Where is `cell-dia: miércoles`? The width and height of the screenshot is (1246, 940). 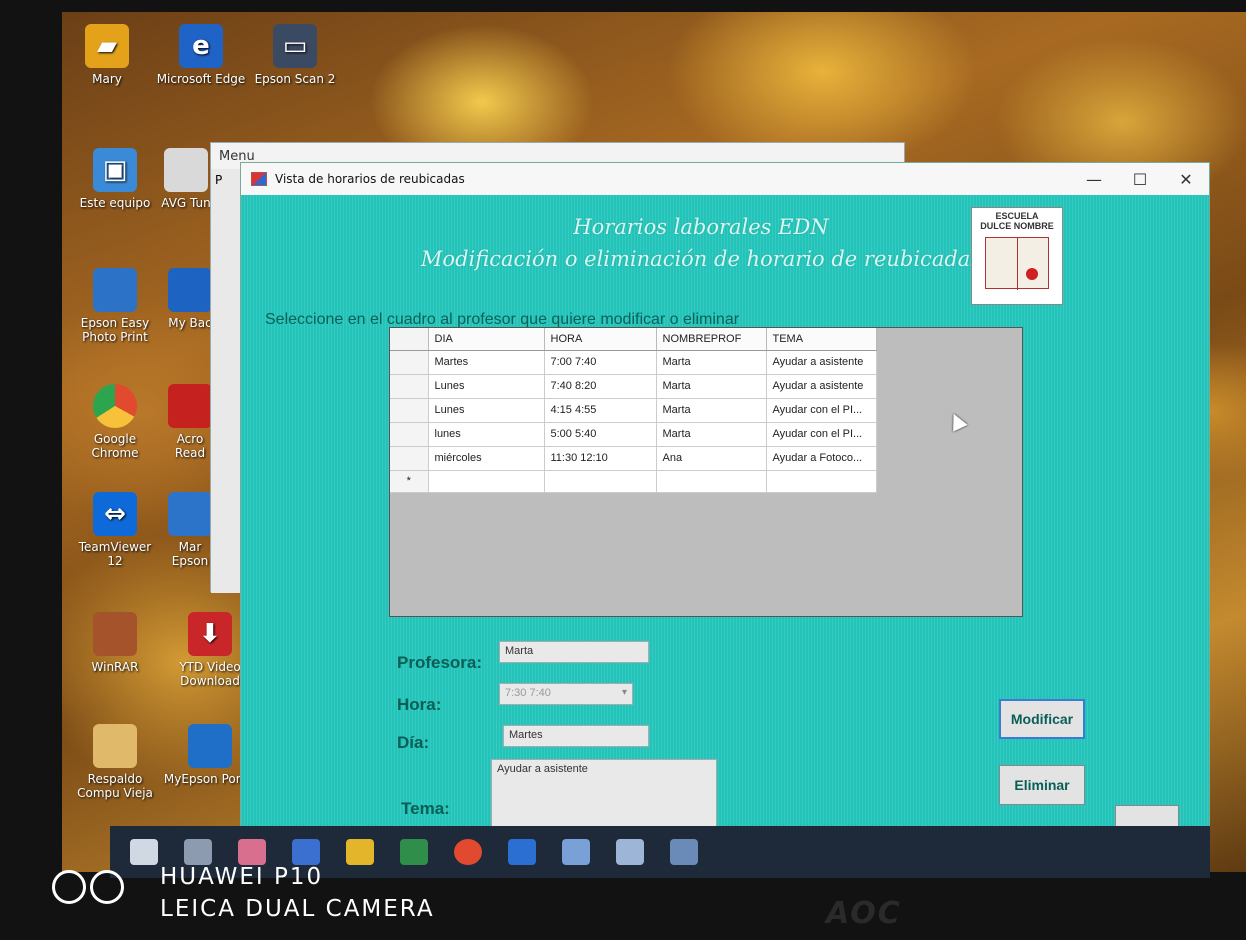 cell-dia: miércoles is located at coordinates (486, 458).